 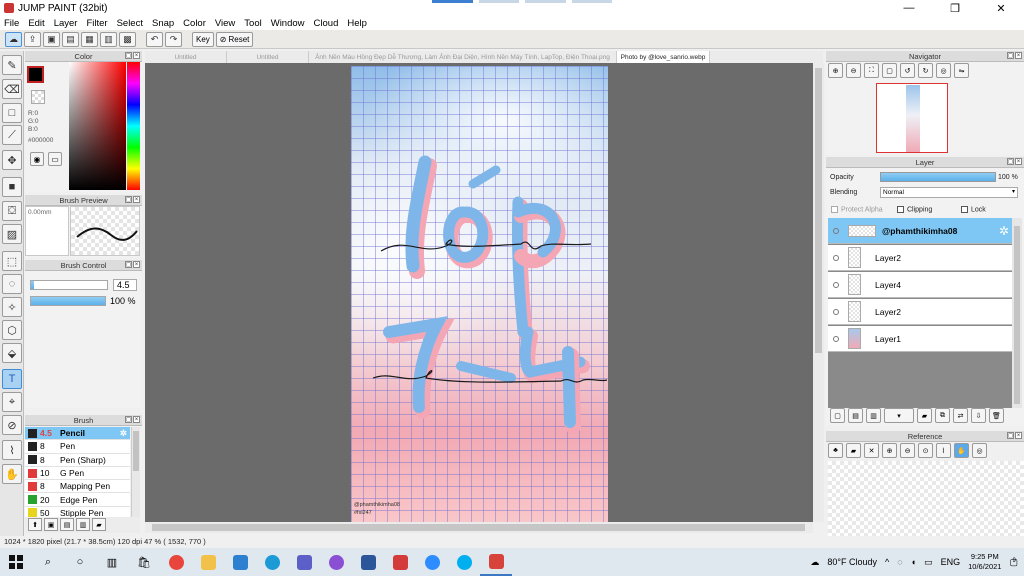 What do you see at coordinates (368, 562) in the screenshot?
I see `taskbar-app-word` at bounding box center [368, 562].